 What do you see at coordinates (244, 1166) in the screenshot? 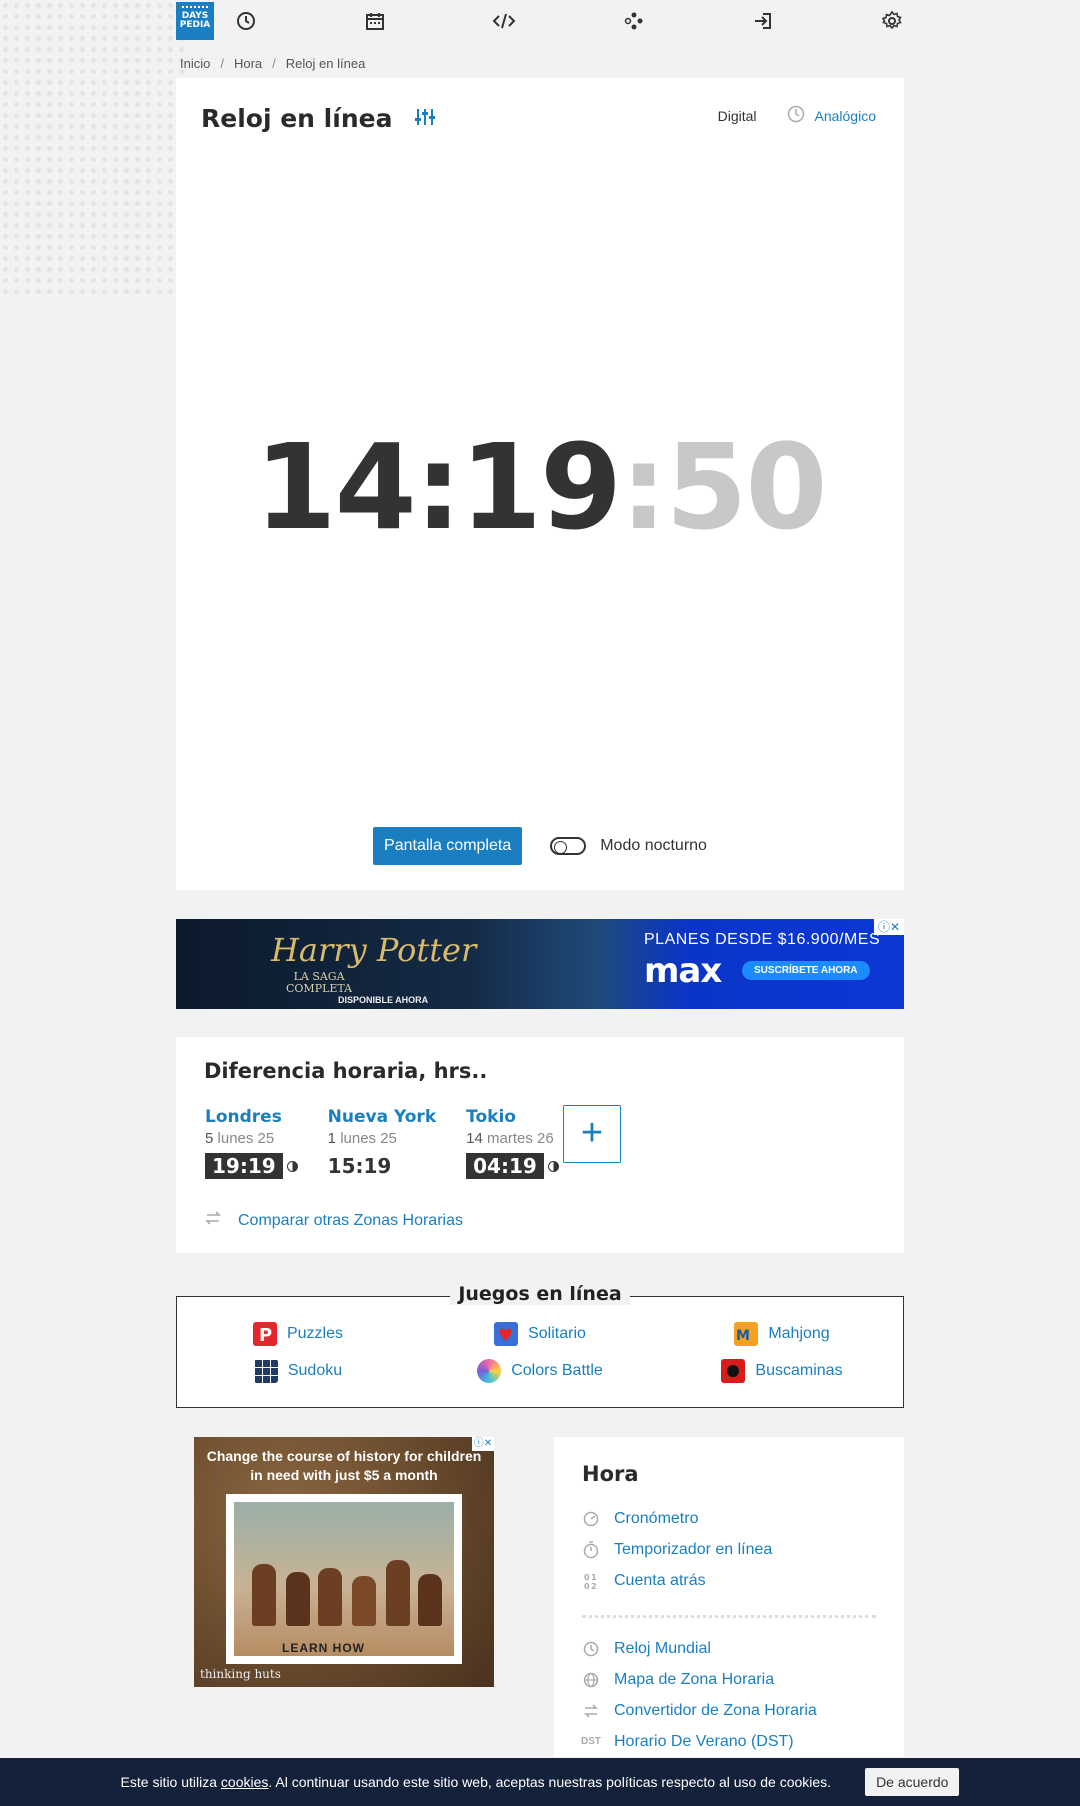
I see `city-time: 19:19` at bounding box center [244, 1166].